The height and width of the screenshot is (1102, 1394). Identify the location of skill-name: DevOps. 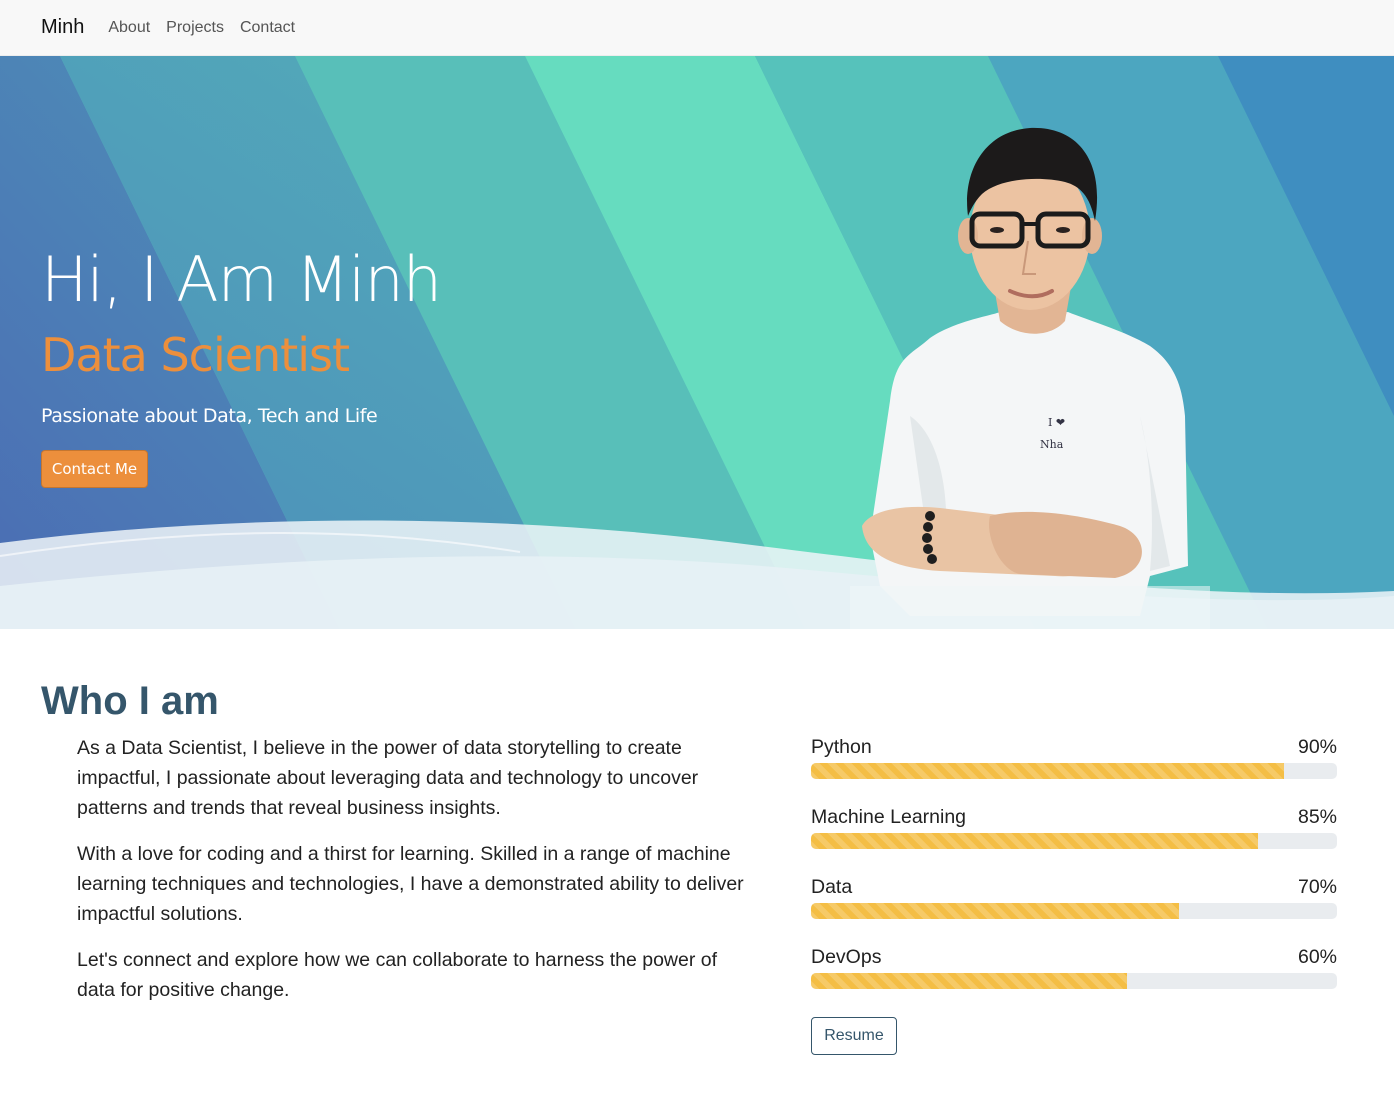
(846, 957).